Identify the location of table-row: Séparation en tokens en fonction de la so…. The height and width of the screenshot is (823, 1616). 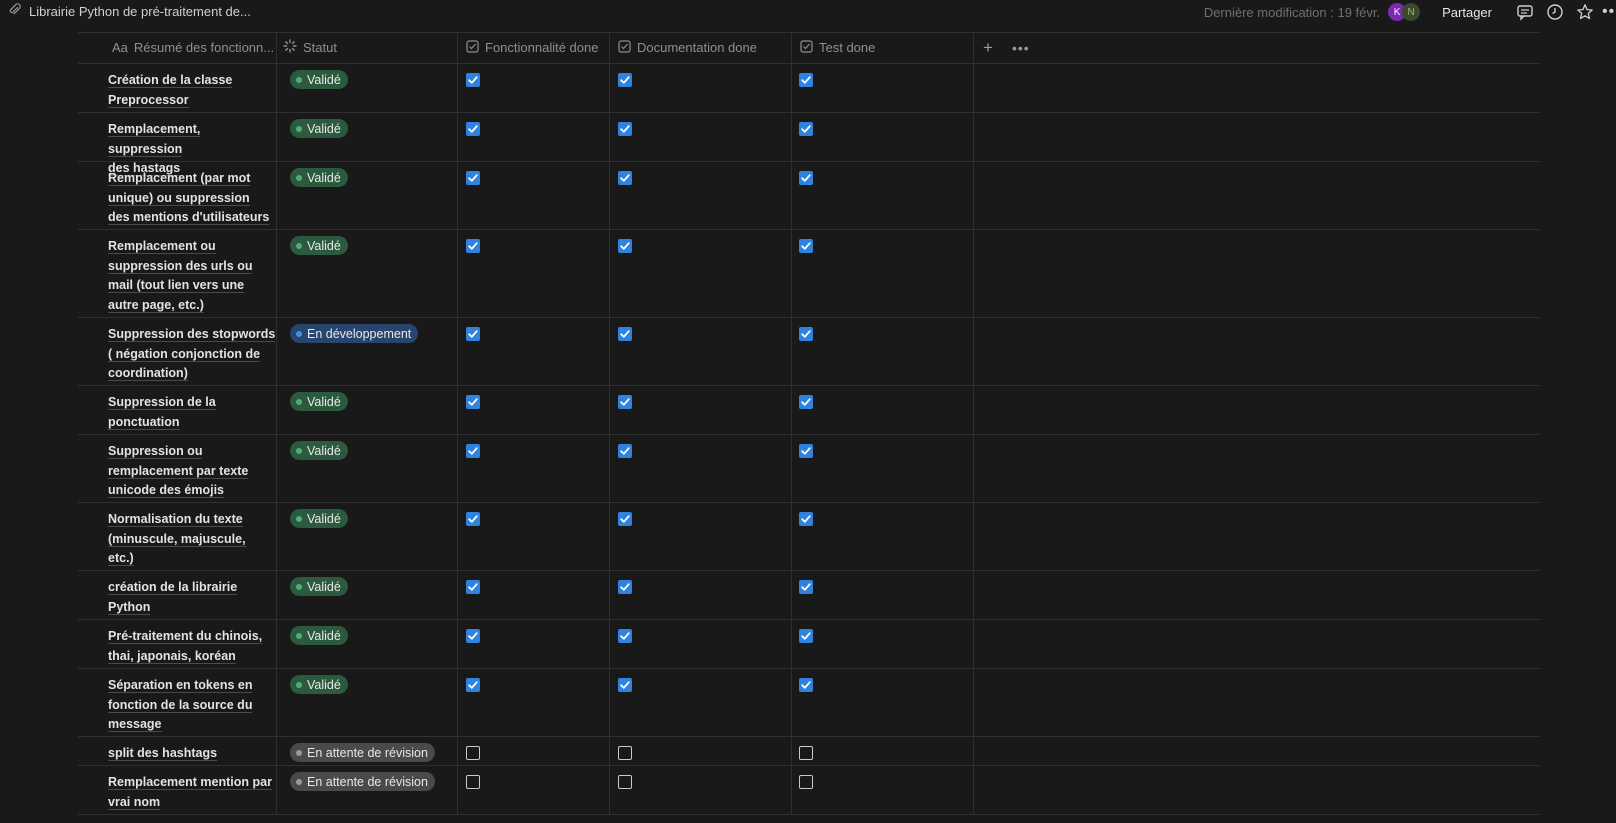
(809, 702).